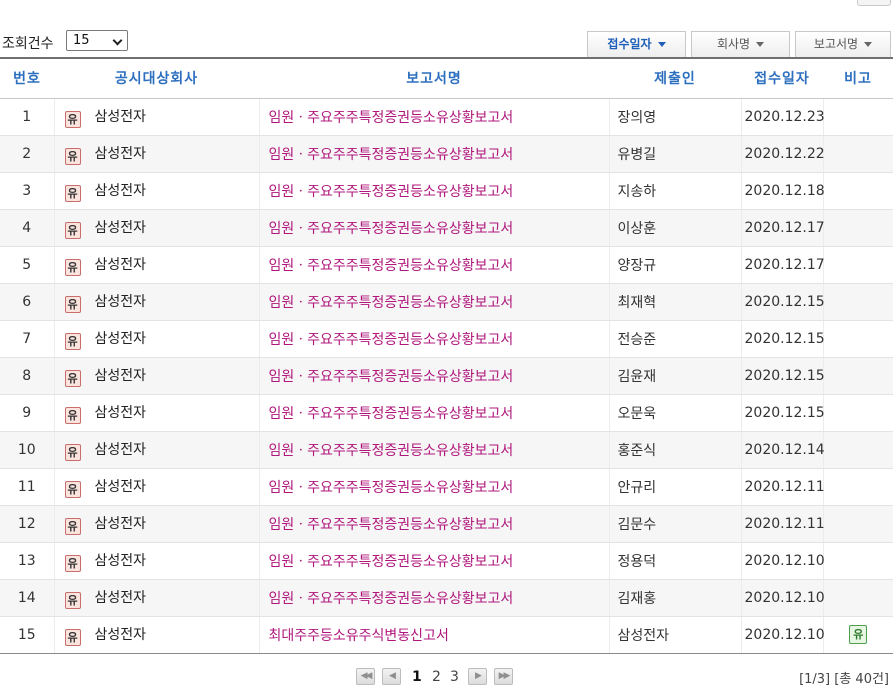 This screenshot has height=687, width=893. I want to click on table-row: 4 유 삼성전자 임원ㆍ주요주주특정증권등소유상황보고서 이상훈 2020.12.17, so click(446, 228).